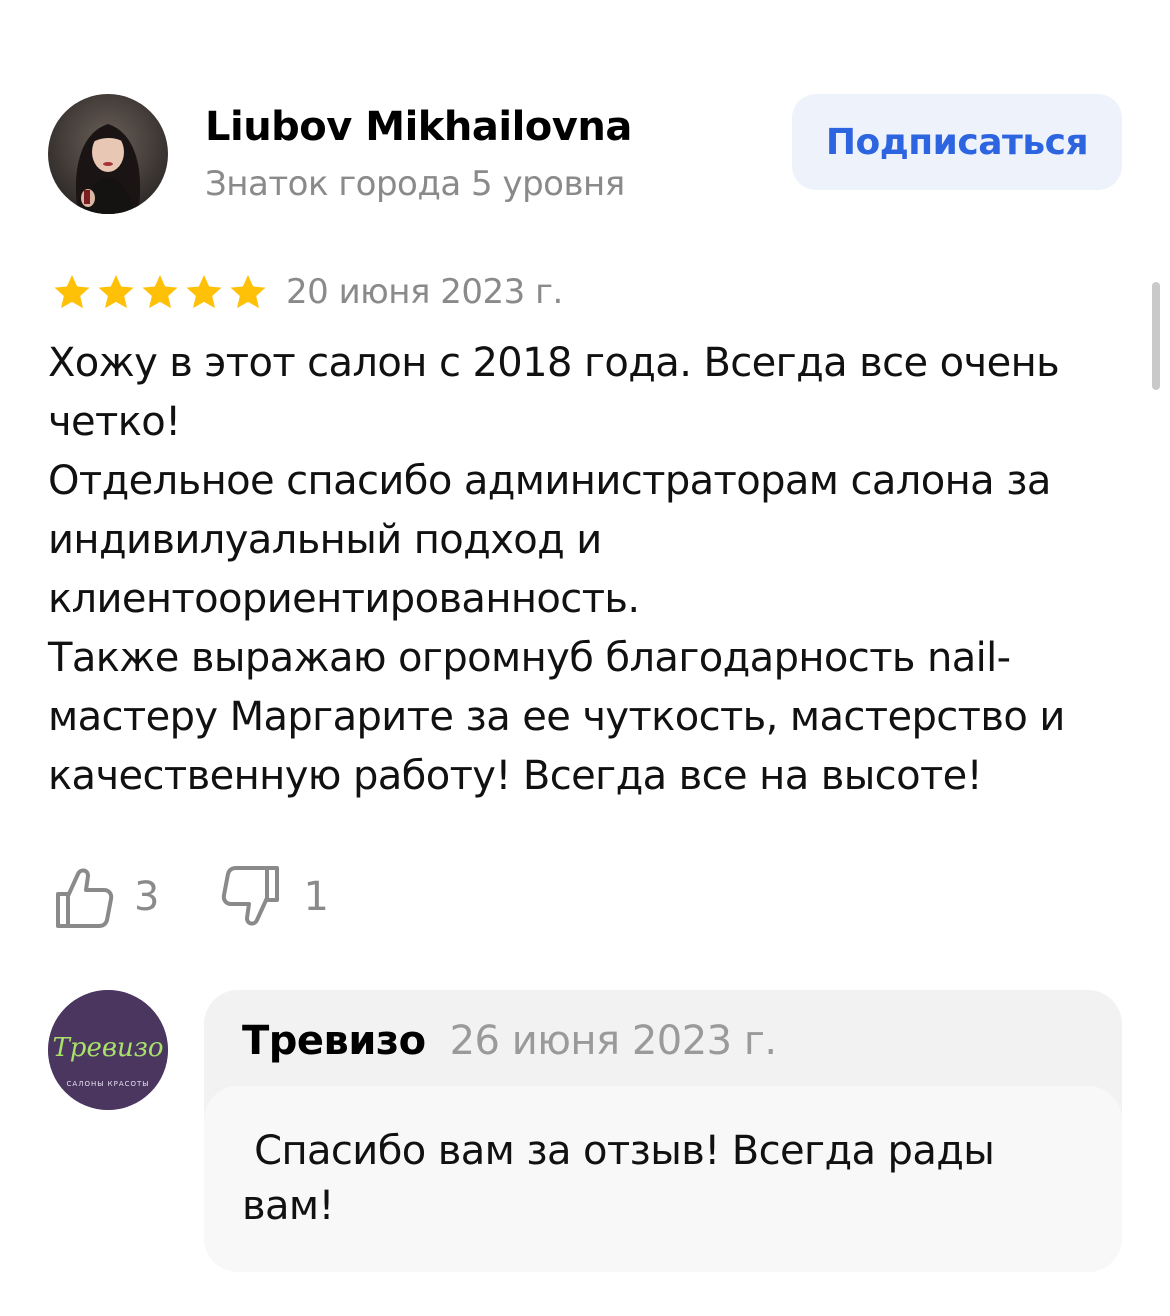 This screenshot has height=1316, width=1170. I want to click on reply-author-name: Тревизо, so click(334, 1041).